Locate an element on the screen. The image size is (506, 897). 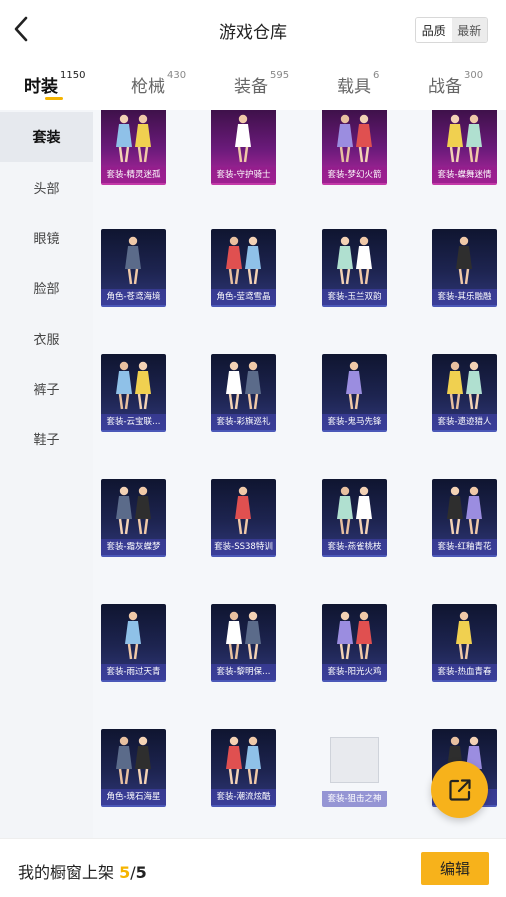
sort-toggle: 品质 最新 is located at coordinates (451, 30).